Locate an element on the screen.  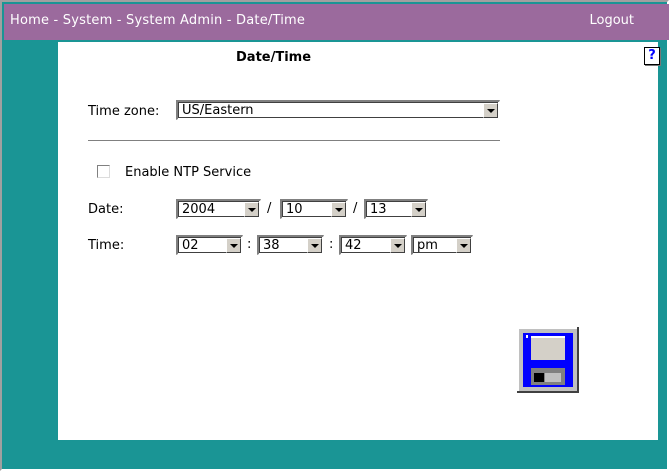
breadcrumb-current: Date/Time is located at coordinates (271, 20).